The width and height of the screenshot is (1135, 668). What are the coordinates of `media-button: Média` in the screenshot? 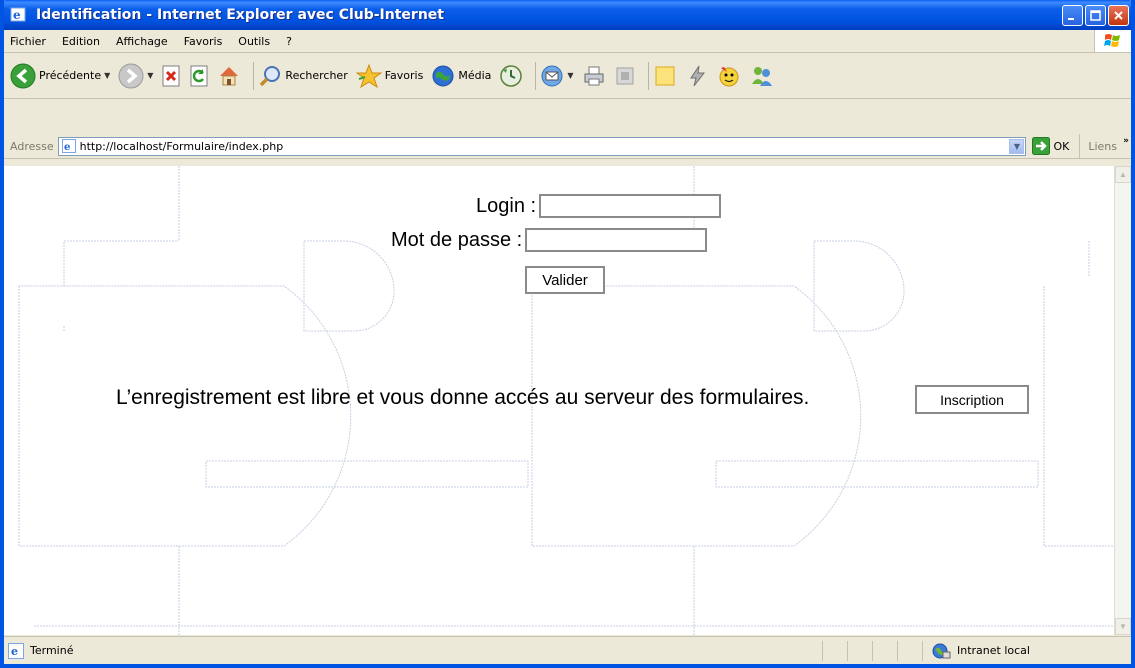 It's located at (461, 76).